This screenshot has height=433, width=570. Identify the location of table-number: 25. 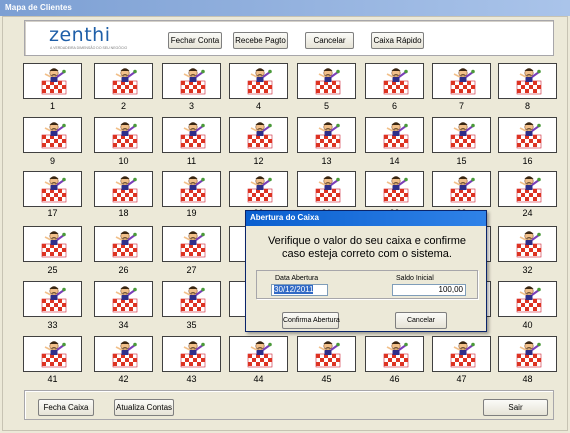
(52, 270).